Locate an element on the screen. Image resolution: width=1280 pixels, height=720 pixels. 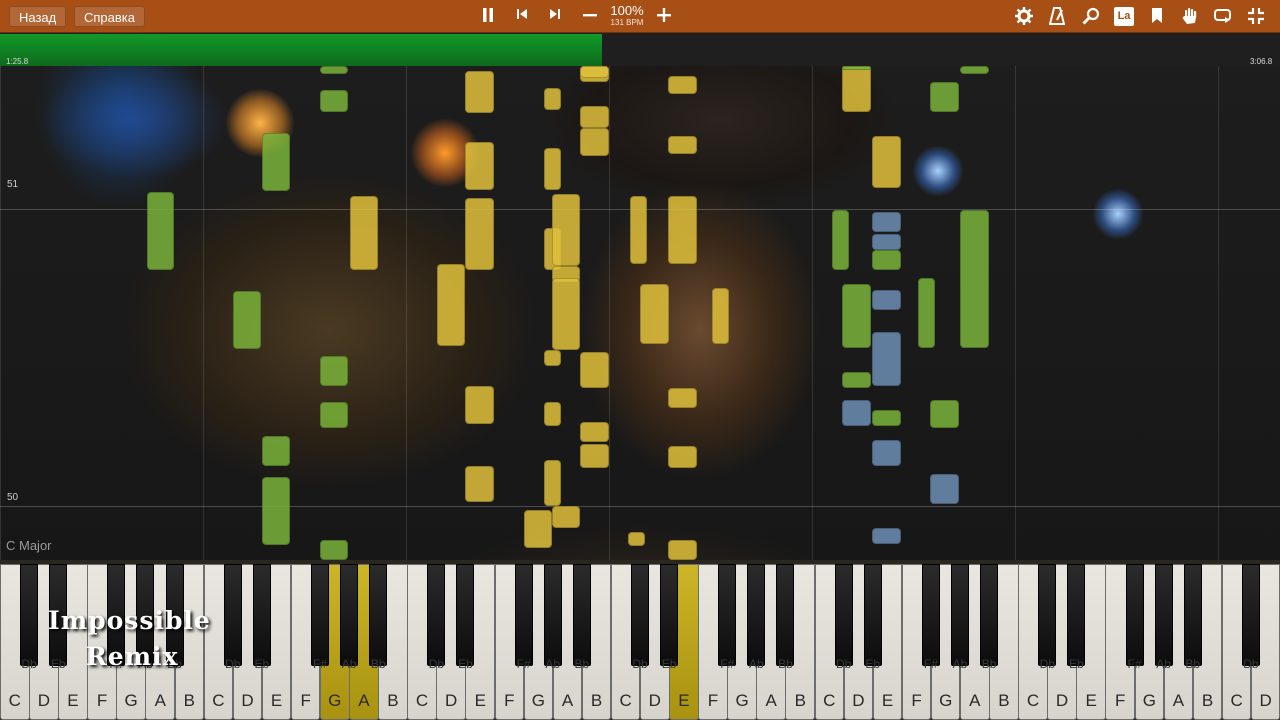
black-key-label: Eb is located at coordinates (873, 664).